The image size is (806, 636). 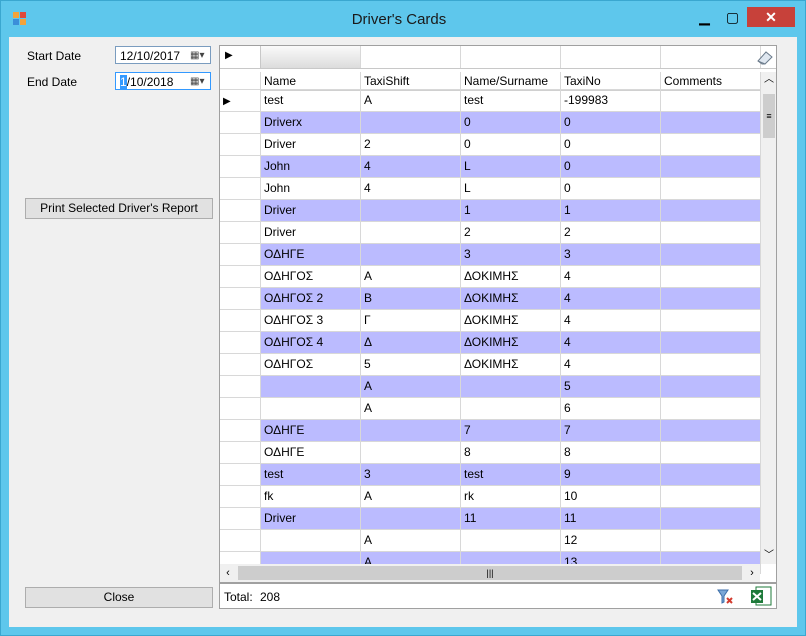 I want to click on cell-surname: test, so click(x=511, y=475).